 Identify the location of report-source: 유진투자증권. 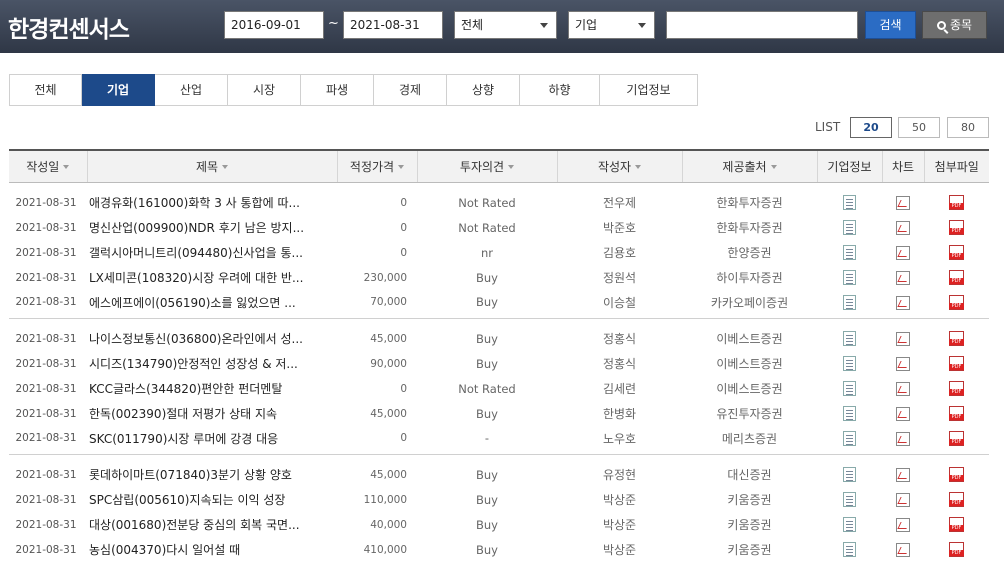
(749, 414).